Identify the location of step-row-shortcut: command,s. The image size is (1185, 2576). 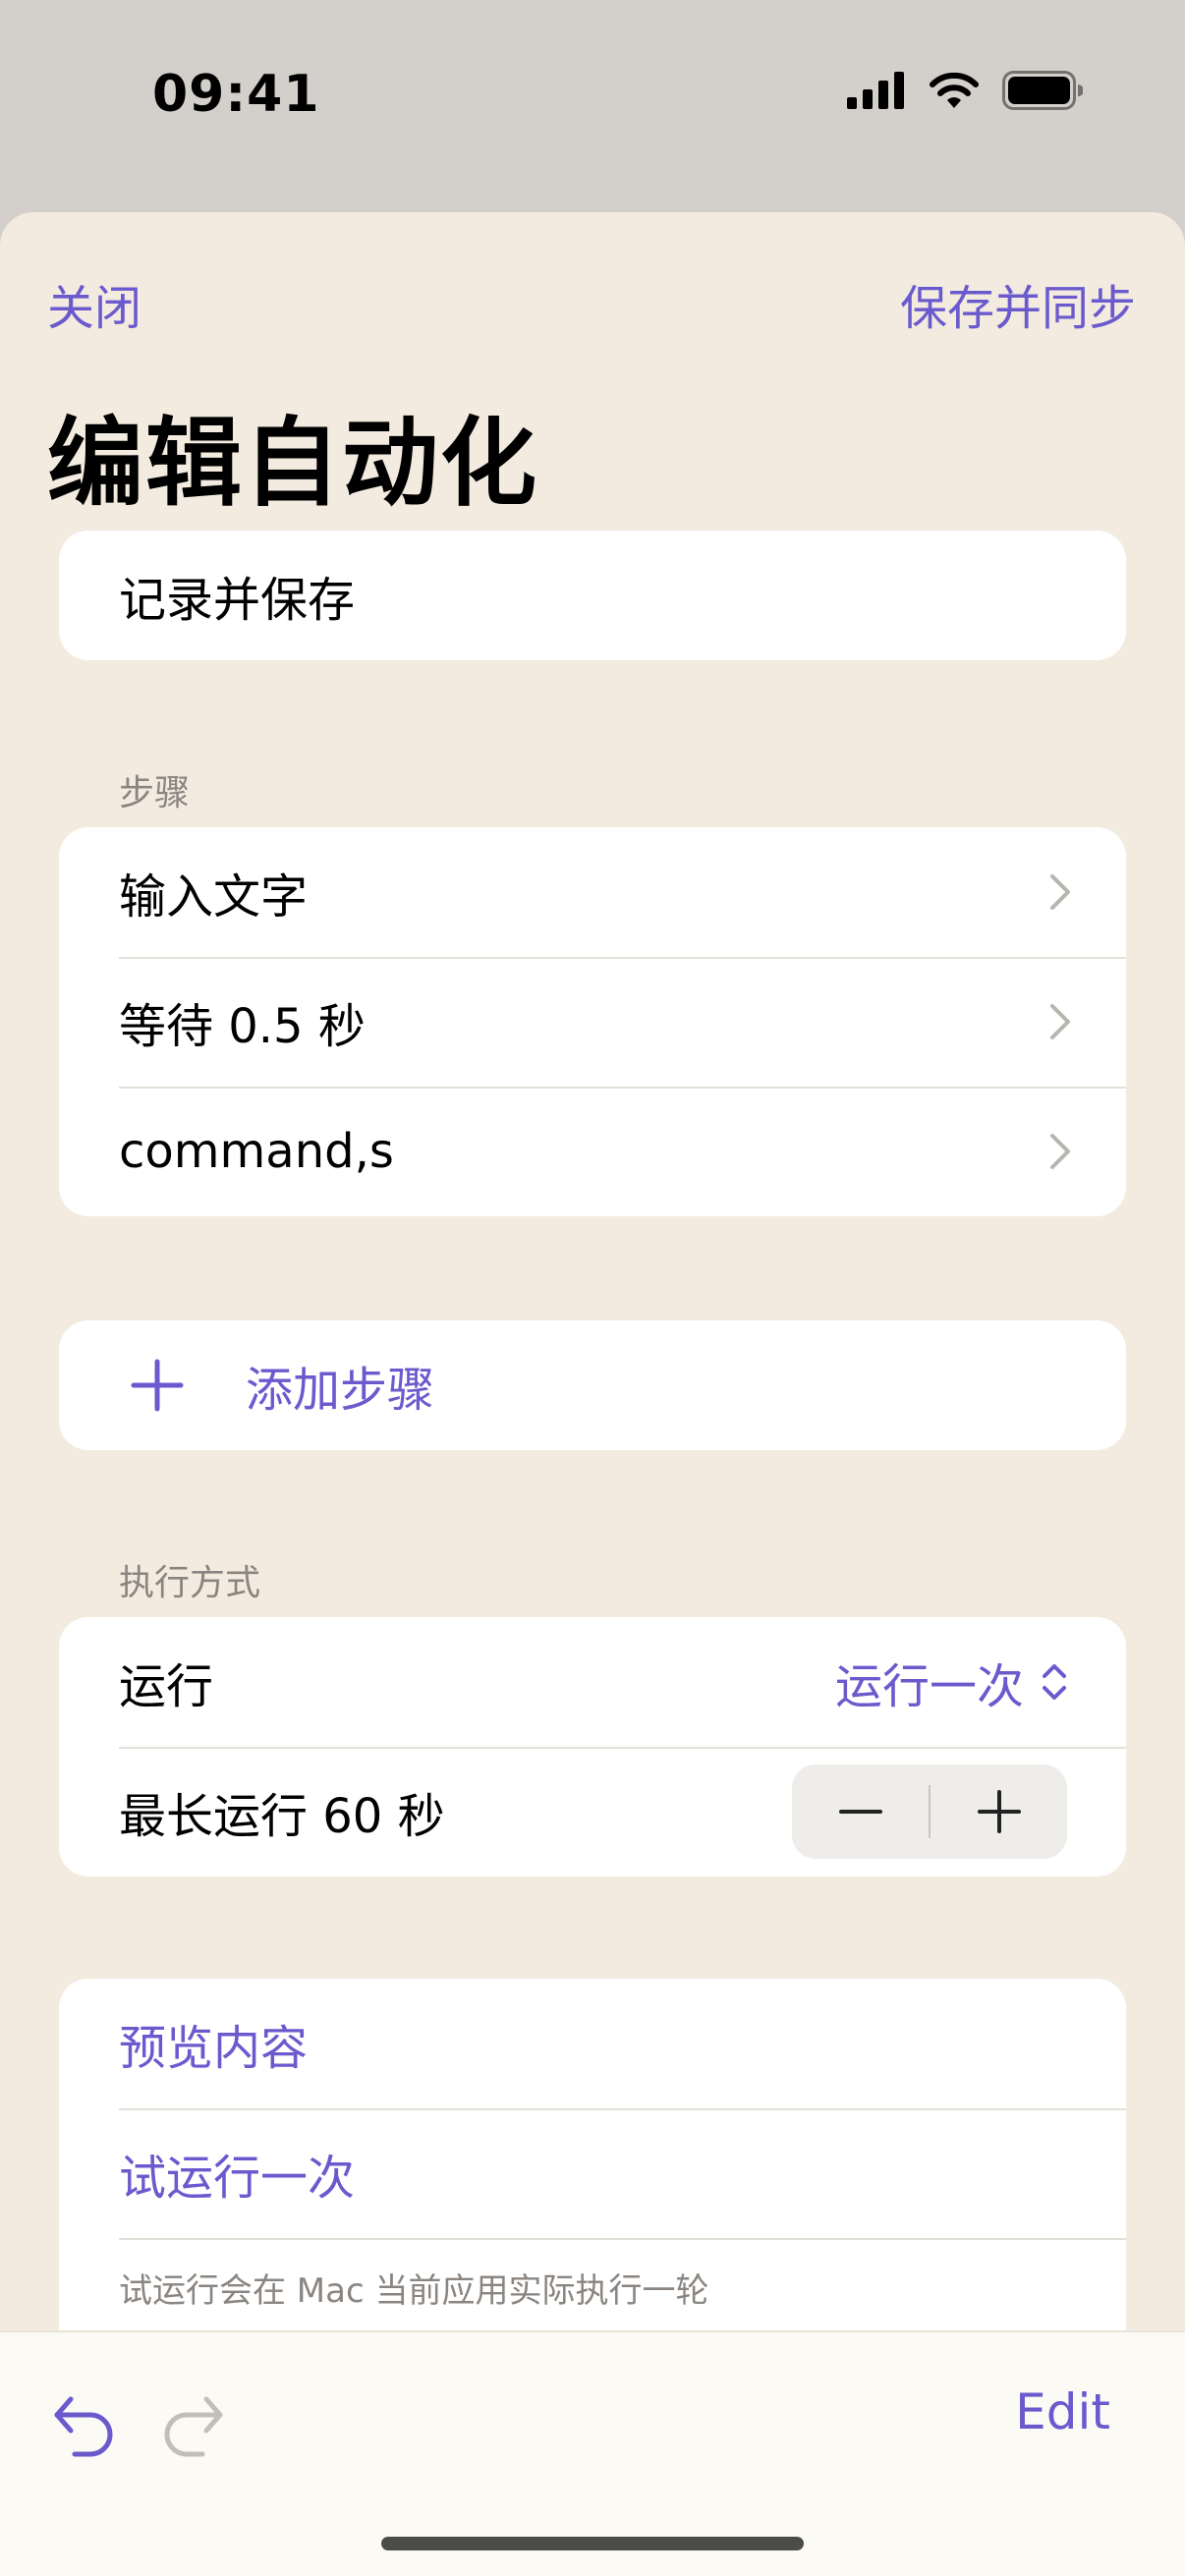
(592, 1151).